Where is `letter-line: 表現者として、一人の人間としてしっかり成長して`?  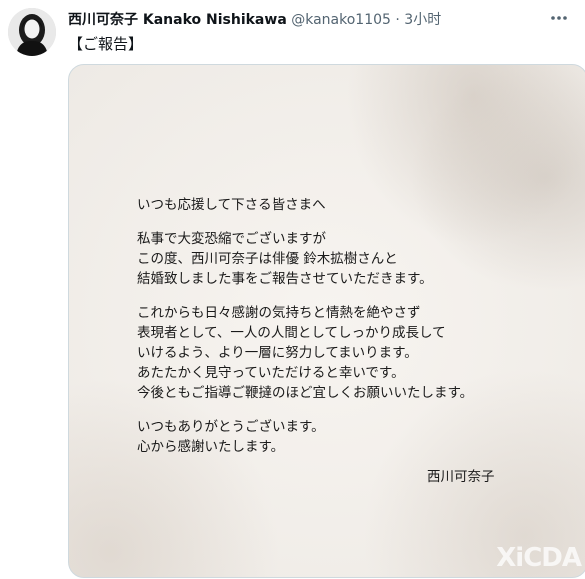 letter-line: 表現者として、一人の人間としてしっかり成長して is located at coordinates (291, 333).